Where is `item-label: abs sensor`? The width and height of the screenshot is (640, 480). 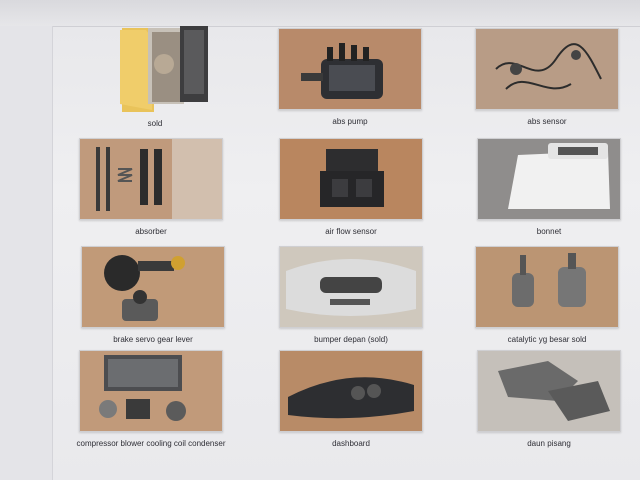
item-label: abs sensor is located at coordinates (547, 121).